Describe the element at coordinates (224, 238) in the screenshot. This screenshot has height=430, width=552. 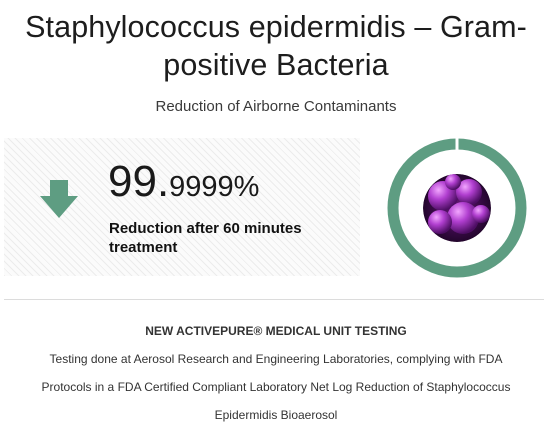
I see `reduction-caption: Reduction after 60 minutes treatment` at that location.